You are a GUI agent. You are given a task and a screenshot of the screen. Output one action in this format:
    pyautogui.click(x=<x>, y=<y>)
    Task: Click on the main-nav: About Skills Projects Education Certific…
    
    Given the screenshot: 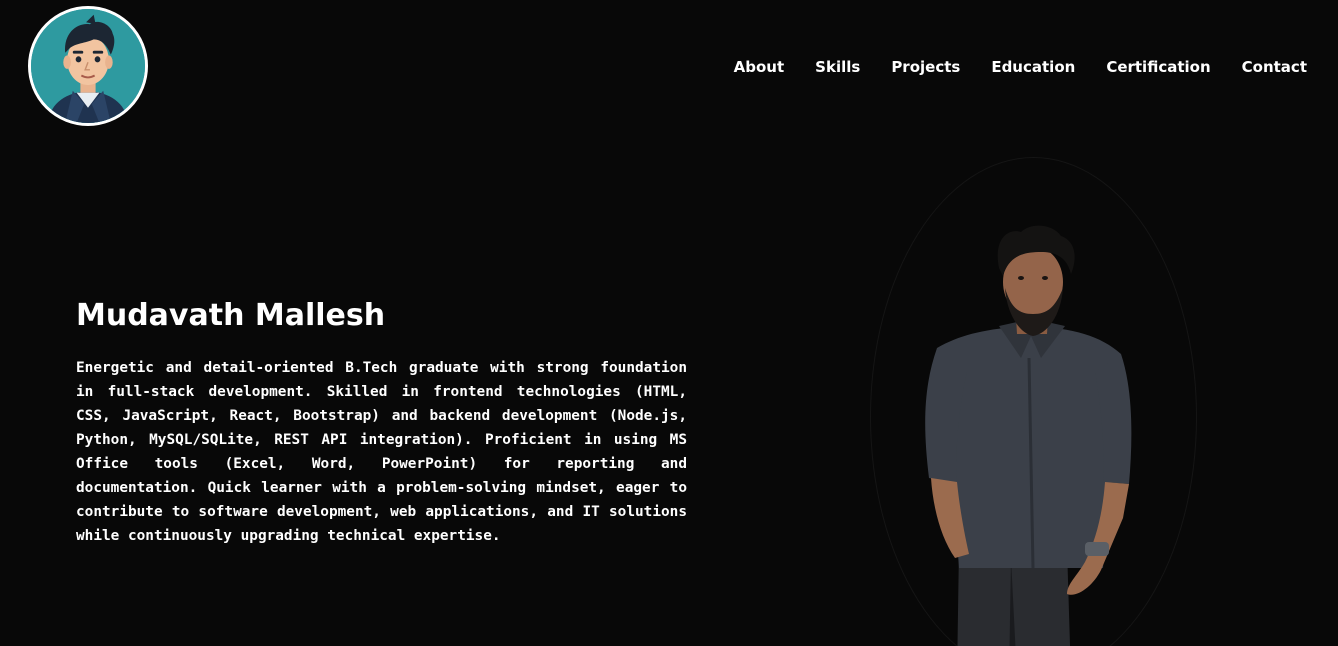 What is the action you would take?
    pyautogui.click(x=1005, y=67)
    